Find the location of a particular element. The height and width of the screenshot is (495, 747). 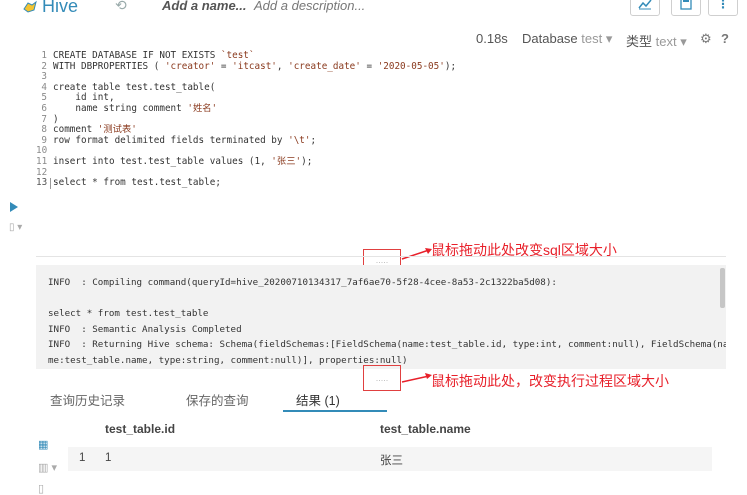

code-text: CREATE DATABASE IF NOT EXISTS `test` is located at coordinates (154, 55).